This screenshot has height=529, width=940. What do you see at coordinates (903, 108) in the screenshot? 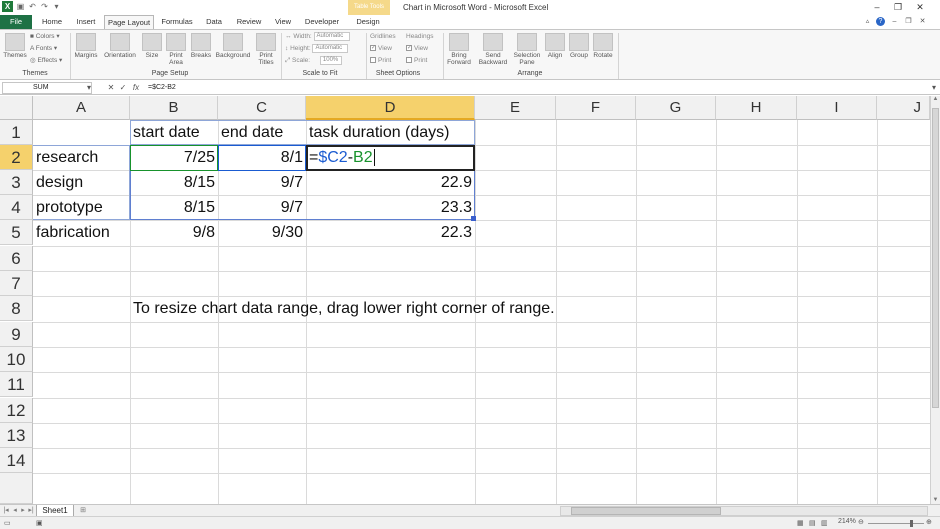
I see `column-header-j: J` at bounding box center [903, 108].